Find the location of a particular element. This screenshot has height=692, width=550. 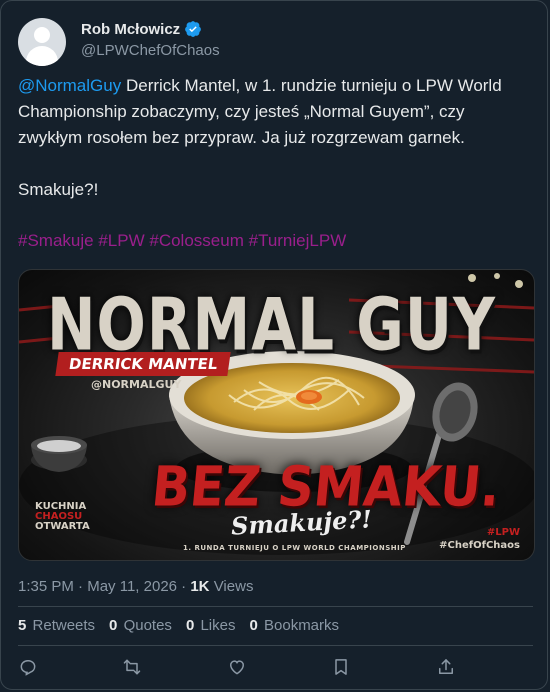

media-logo: KUCHNIA CHAOSU OTWARTA is located at coordinates (62, 517).